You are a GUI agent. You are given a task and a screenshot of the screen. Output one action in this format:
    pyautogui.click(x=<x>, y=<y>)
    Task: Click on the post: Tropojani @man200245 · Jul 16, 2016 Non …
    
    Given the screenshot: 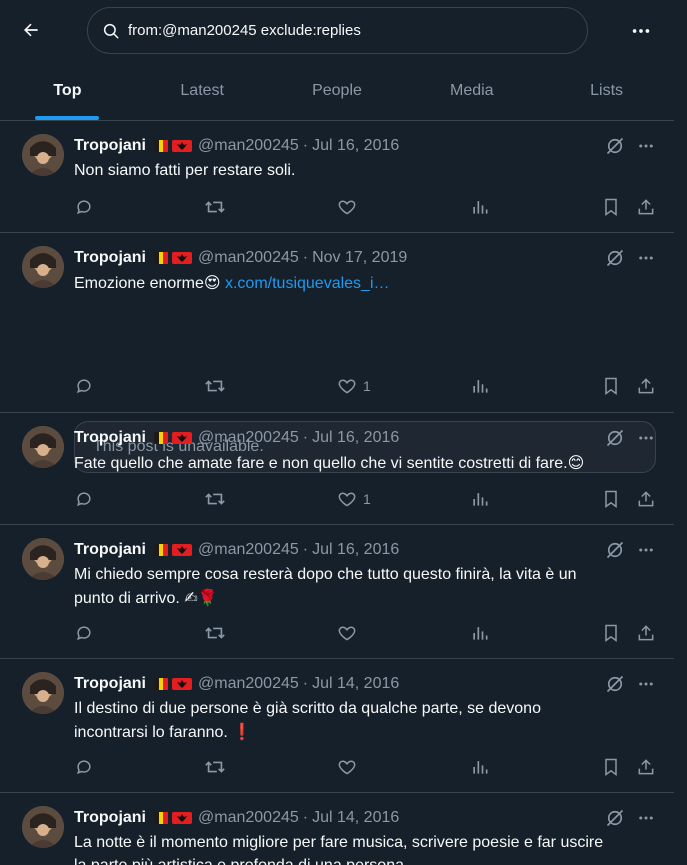 What is the action you would take?
    pyautogui.click(x=337, y=177)
    